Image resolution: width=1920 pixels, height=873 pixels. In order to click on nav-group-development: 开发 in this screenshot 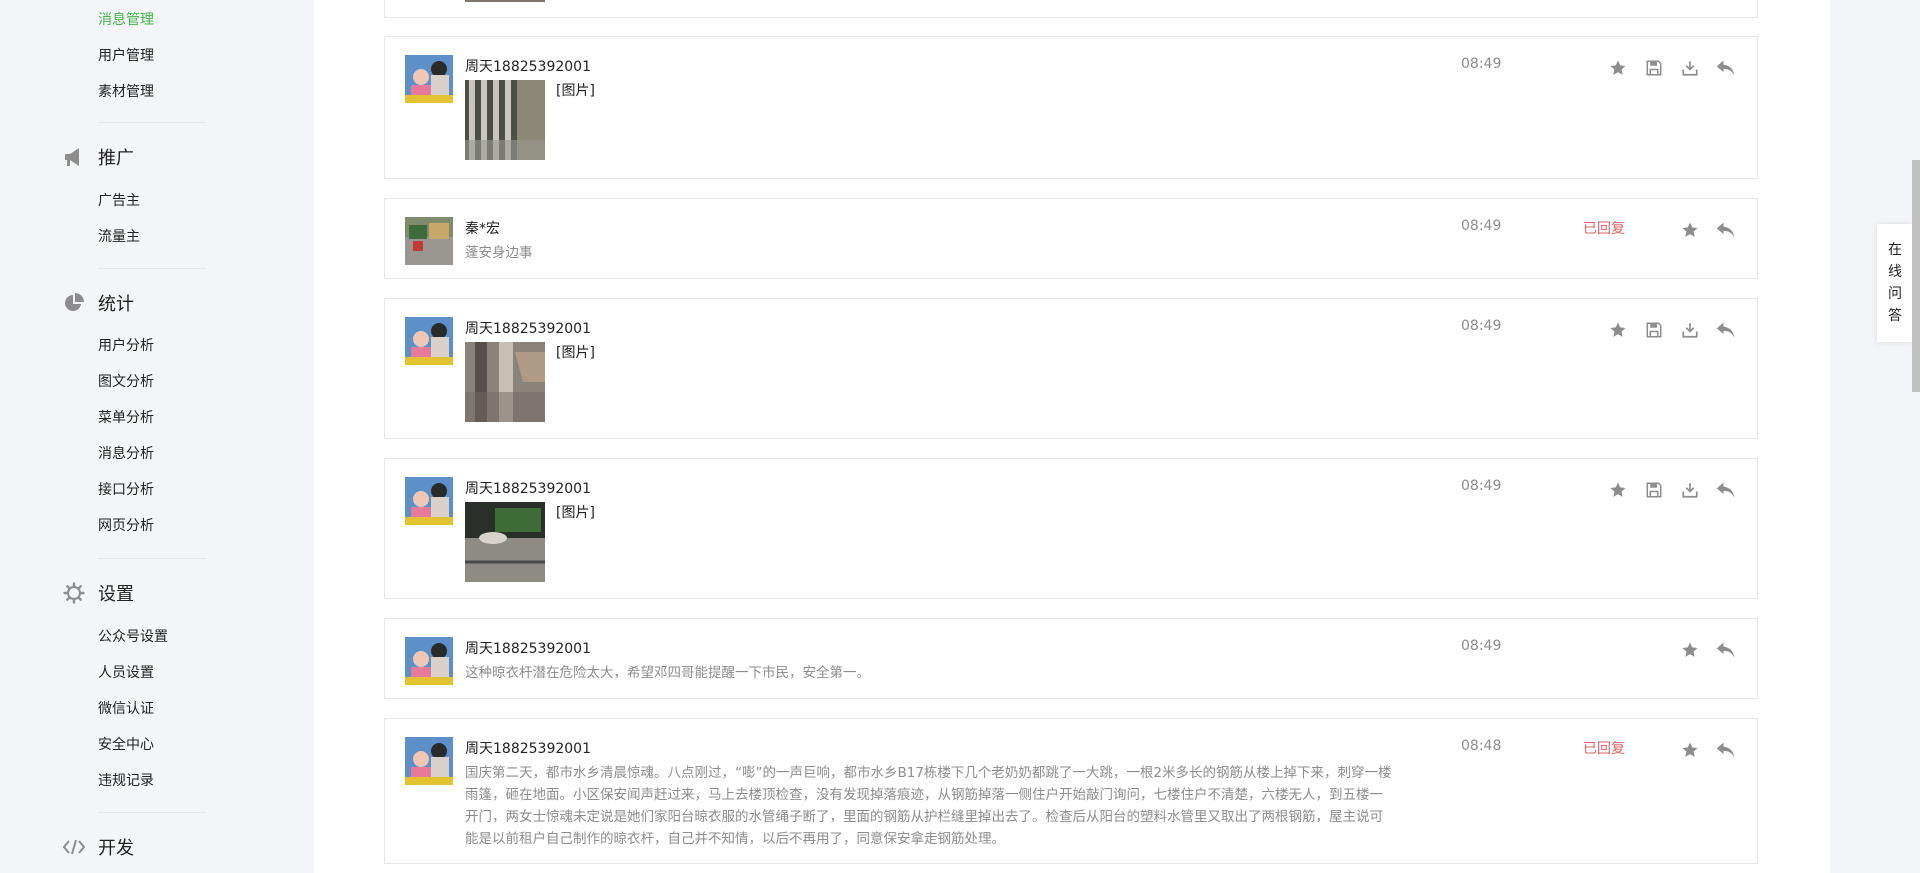, I will do `click(98, 847)`.